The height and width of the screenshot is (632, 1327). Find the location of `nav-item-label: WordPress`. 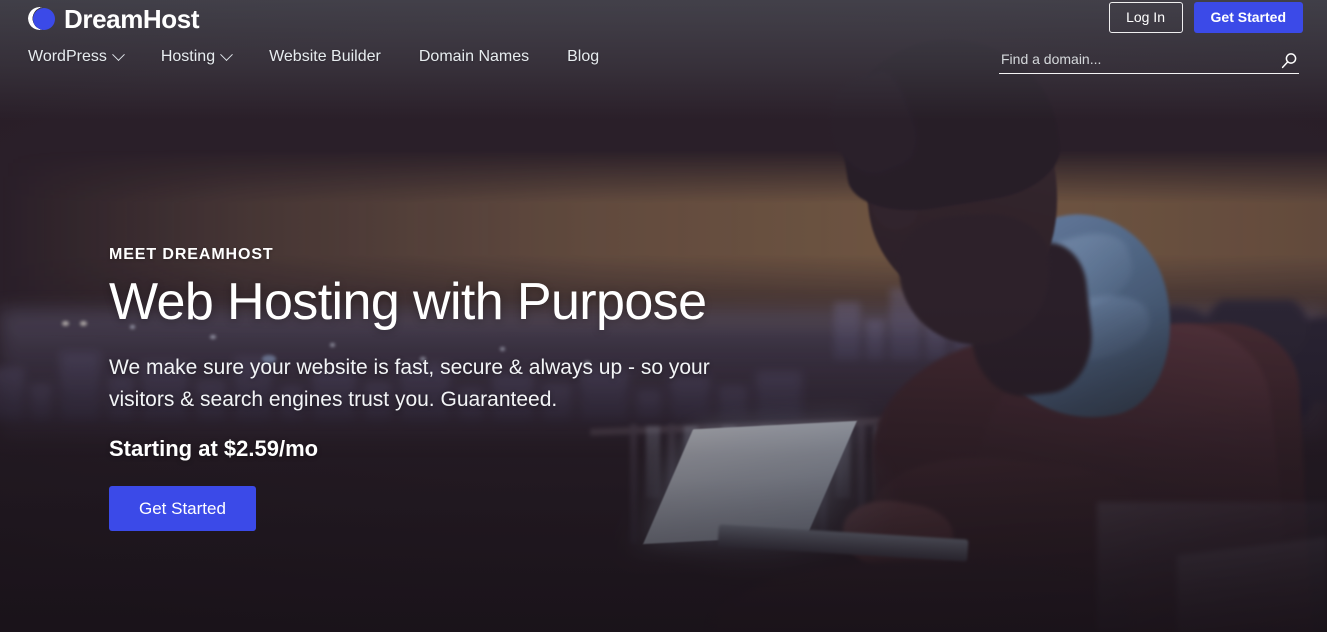

nav-item-label: WordPress is located at coordinates (67, 56).